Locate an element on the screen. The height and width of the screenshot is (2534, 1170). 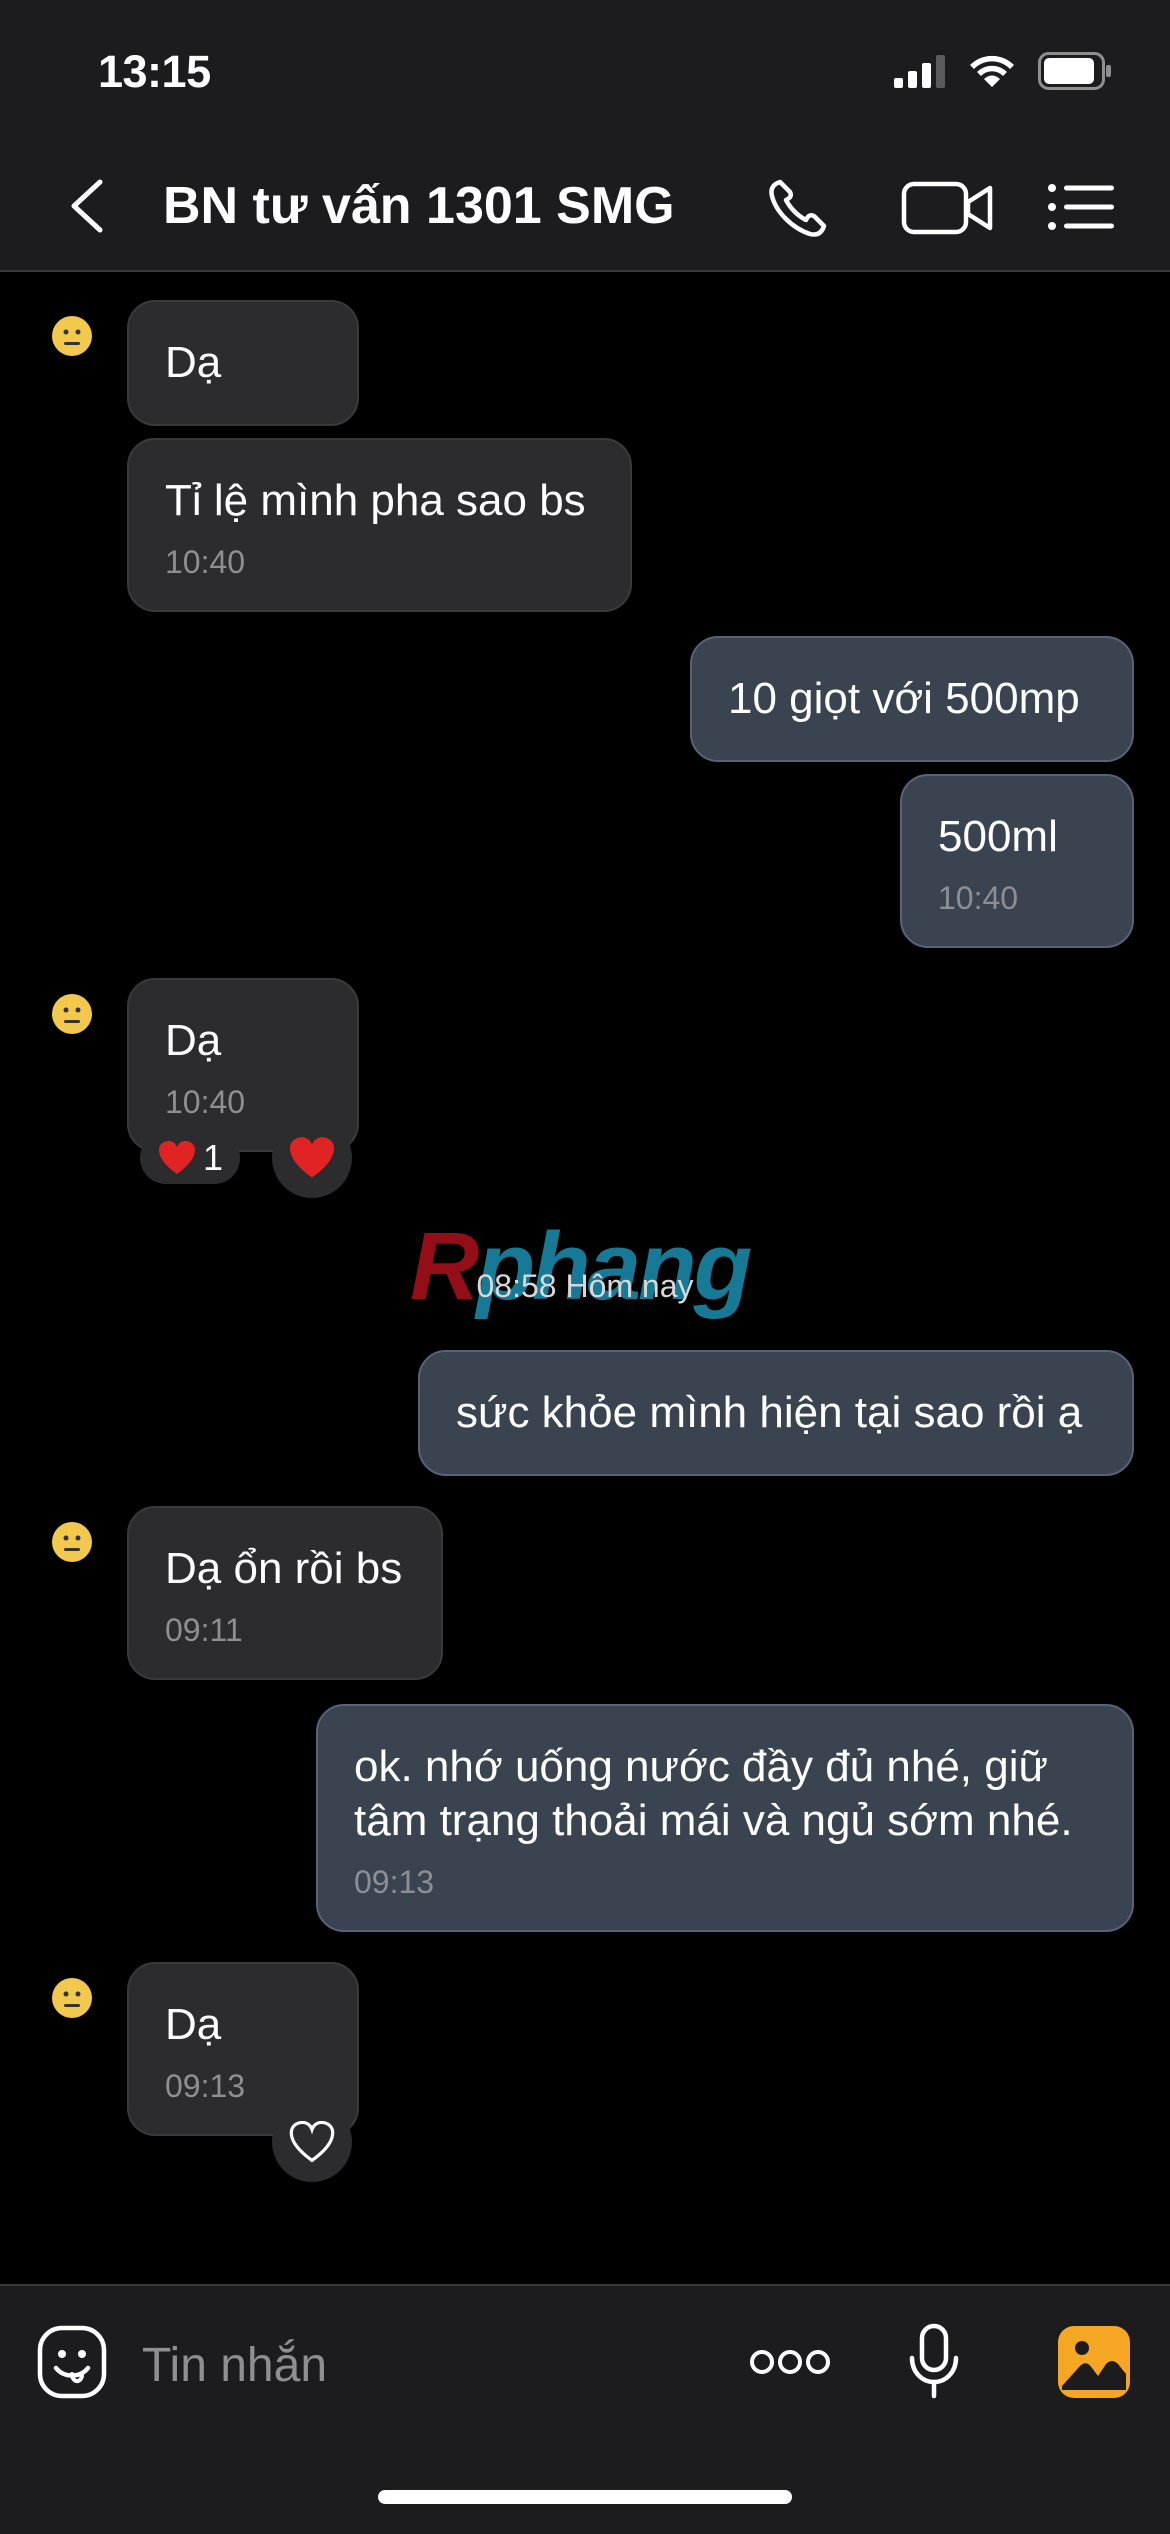
top-bar: 13:15 BN tư vấn 1301 SMG is located at coordinates (585, 136).